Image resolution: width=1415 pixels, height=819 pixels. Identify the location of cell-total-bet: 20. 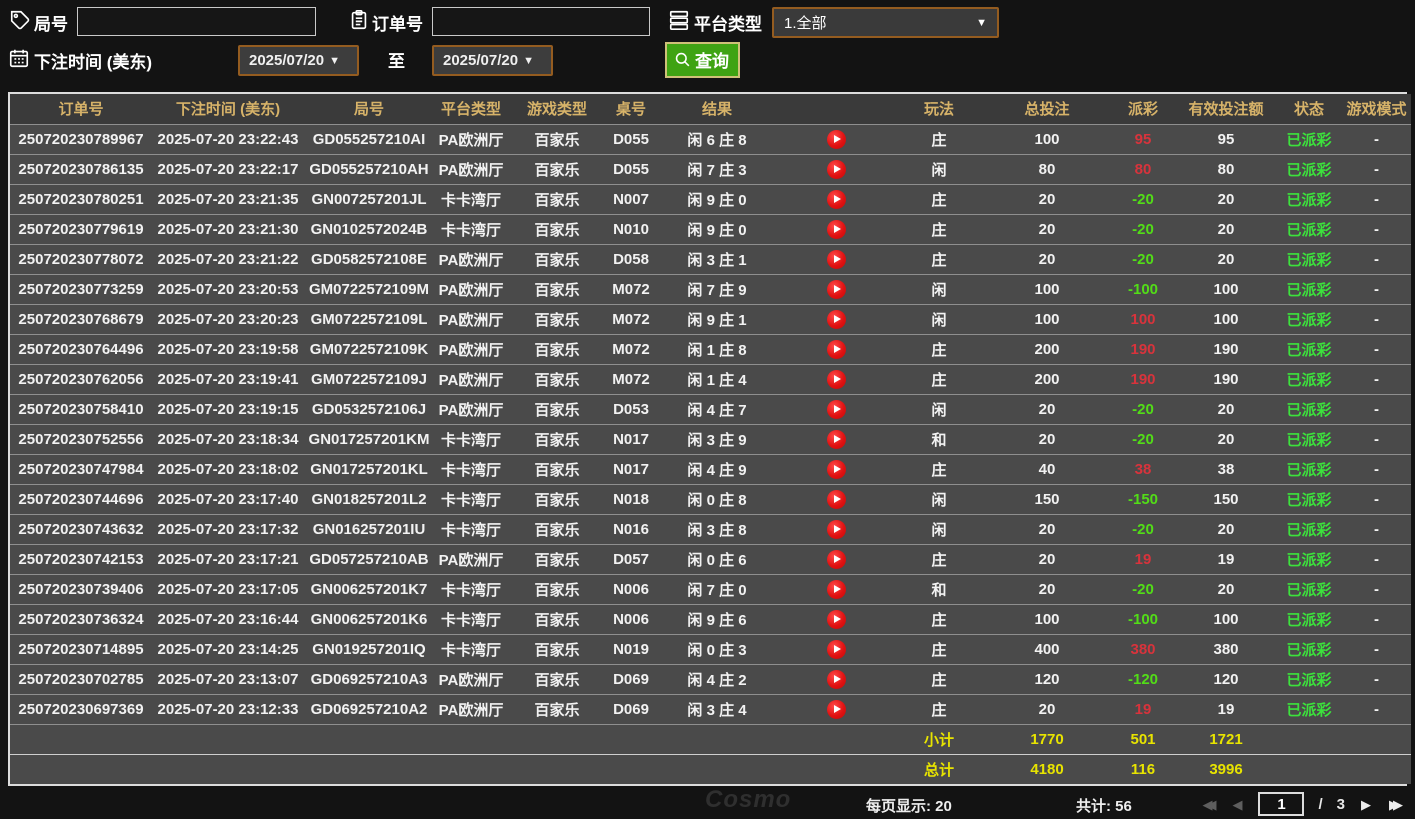
(1047, 709).